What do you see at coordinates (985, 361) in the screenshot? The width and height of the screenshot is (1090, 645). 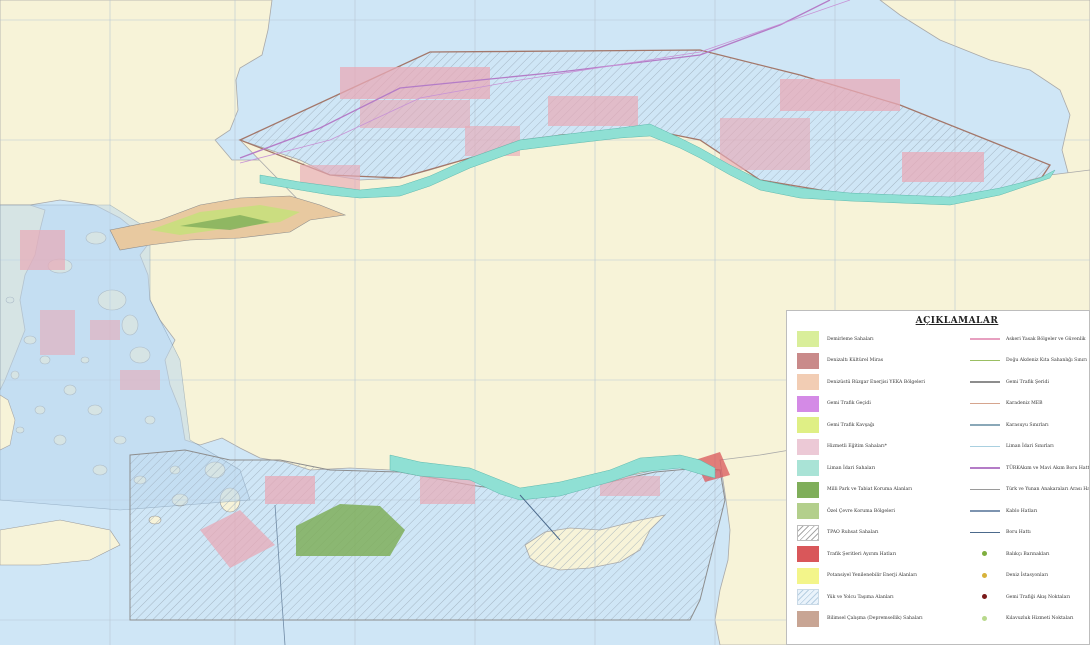 I see `kita-sahanligi-line` at bounding box center [985, 361].